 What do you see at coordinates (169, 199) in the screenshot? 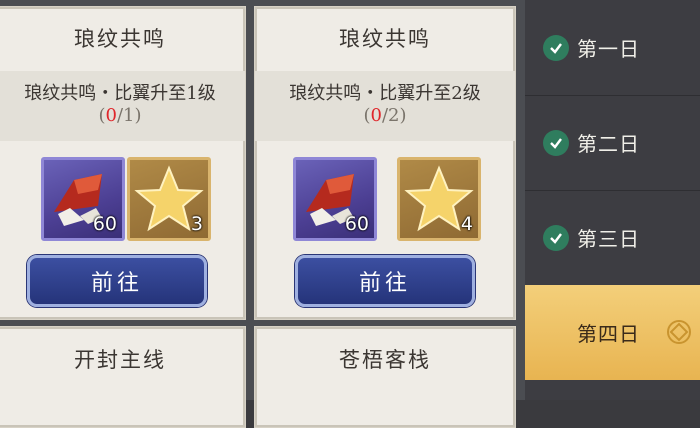
I see `reward-star: 3` at bounding box center [169, 199].